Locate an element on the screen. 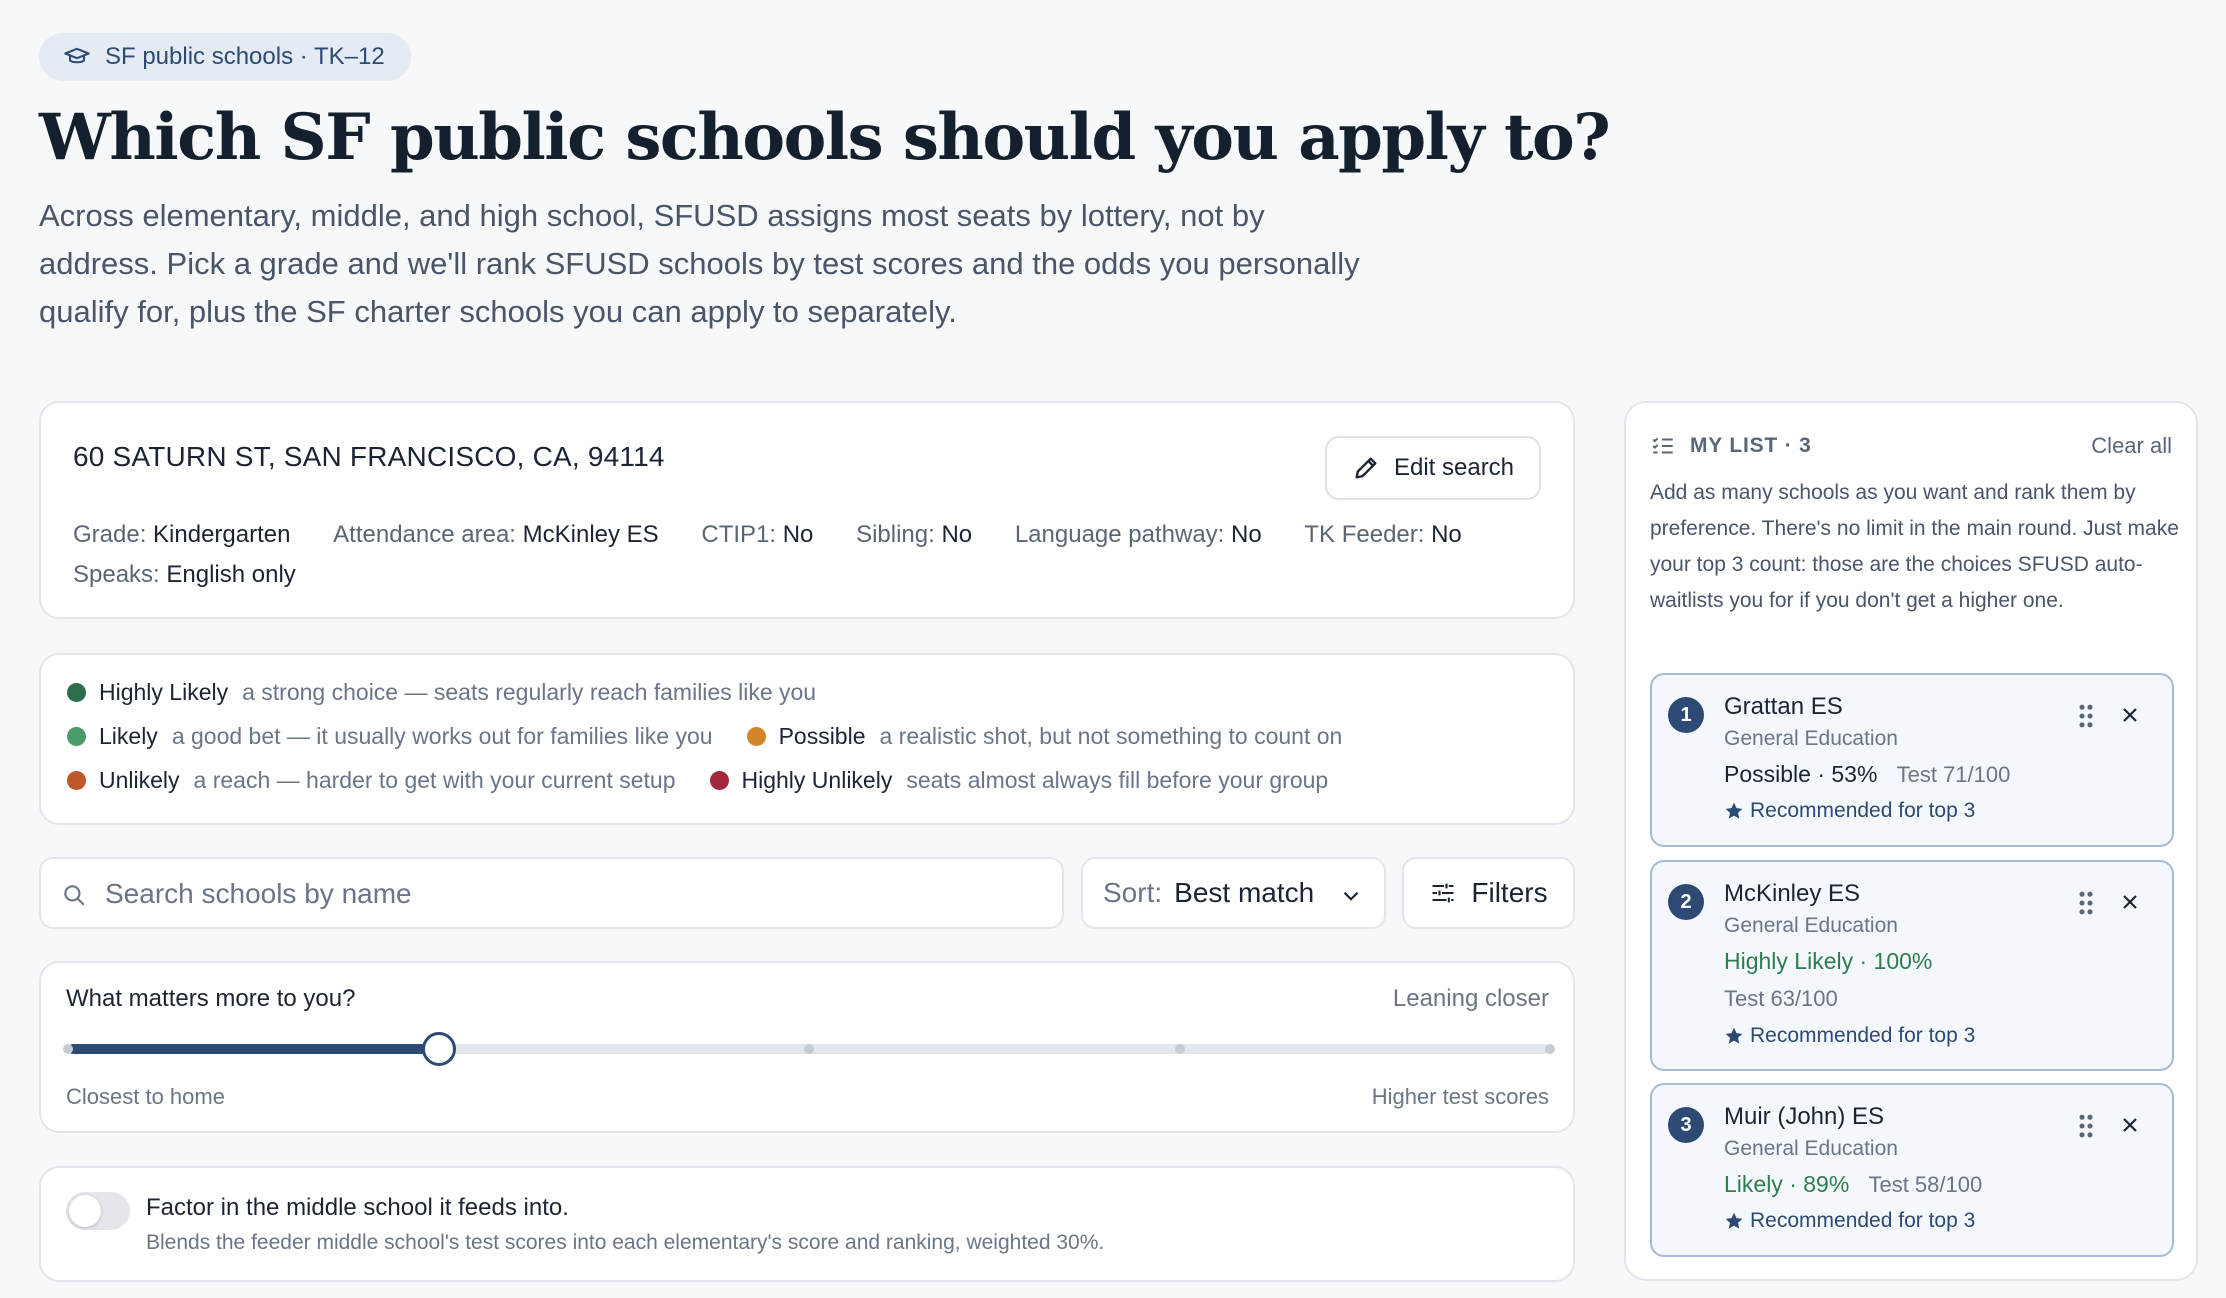 The width and height of the screenshot is (2226, 1298). graduation-cap-icon is located at coordinates (77, 55).